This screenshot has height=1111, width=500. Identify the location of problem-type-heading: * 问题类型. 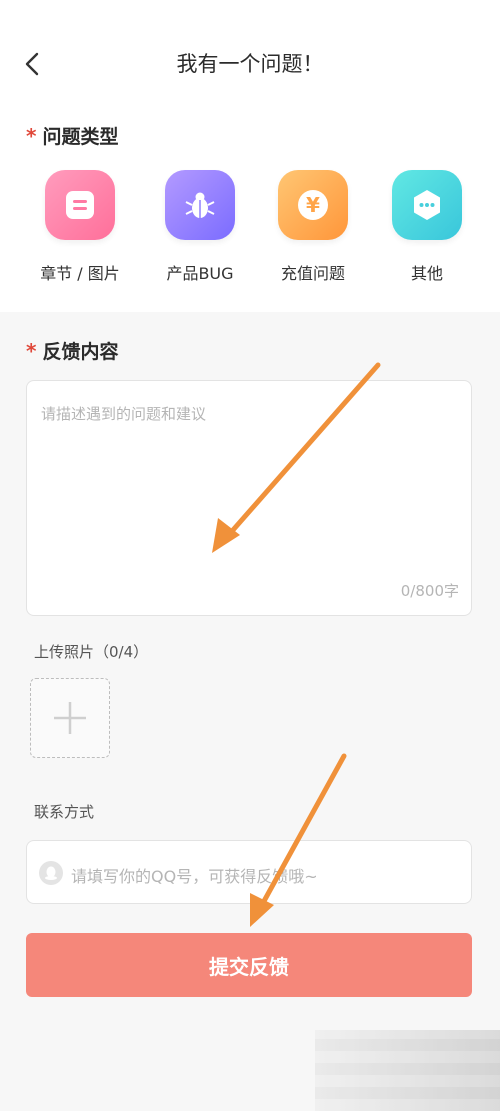
(72, 135).